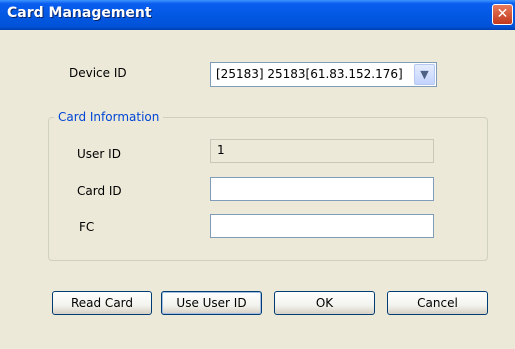 The image size is (515, 349). What do you see at coordinates (324, 303) in the screenshot?
I see `ok-button: OK` at bounding box center [324, 303].